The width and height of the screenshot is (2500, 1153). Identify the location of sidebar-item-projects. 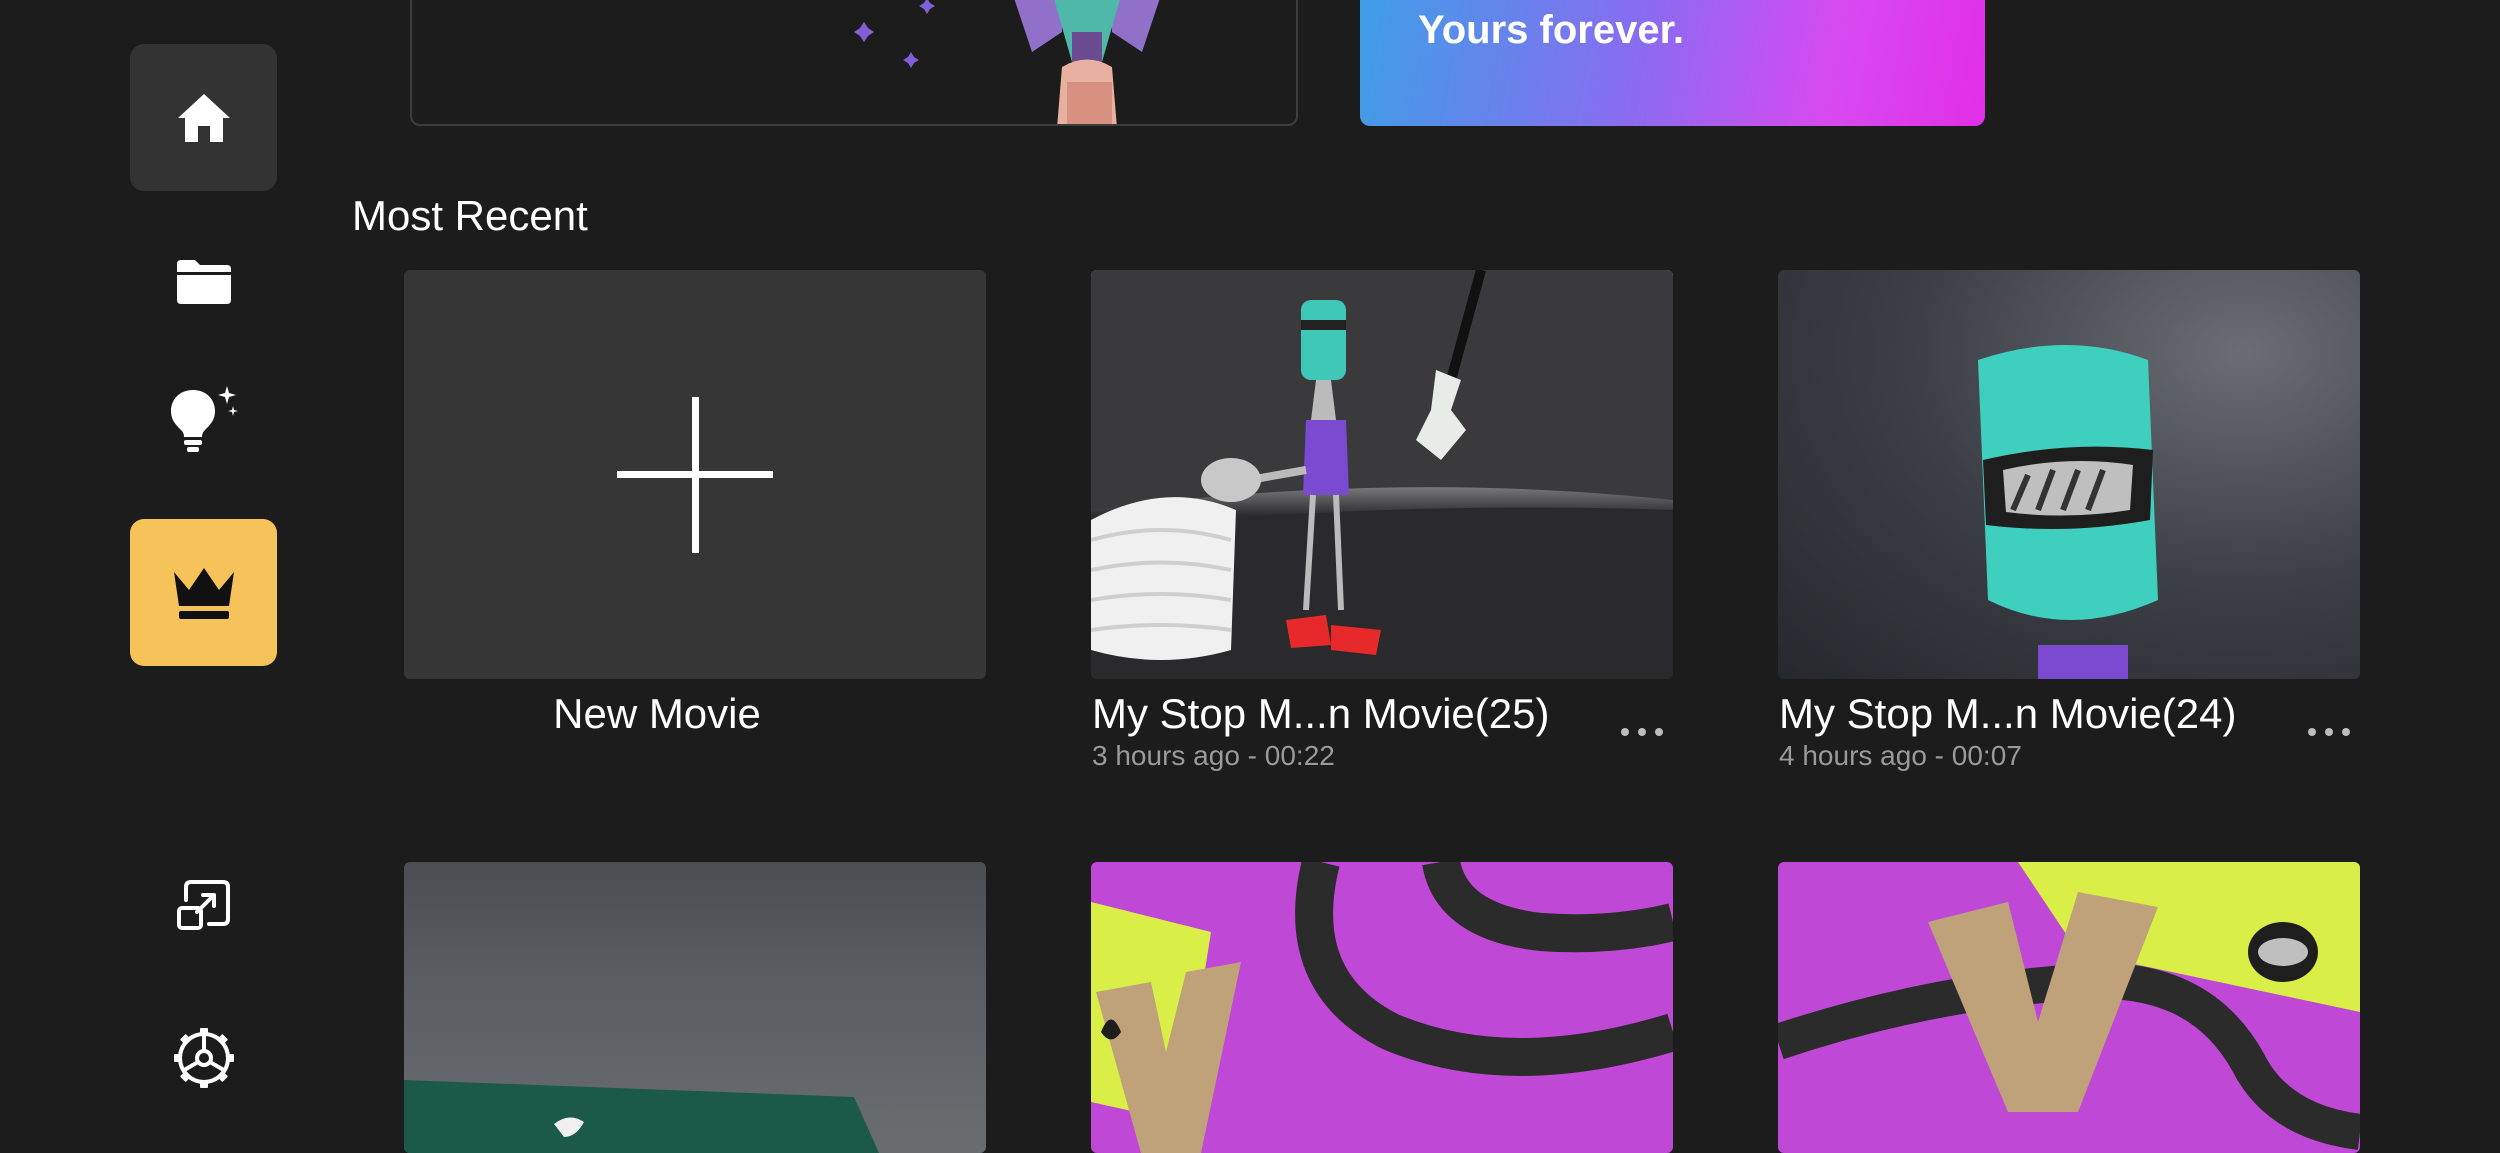
(203, 280).